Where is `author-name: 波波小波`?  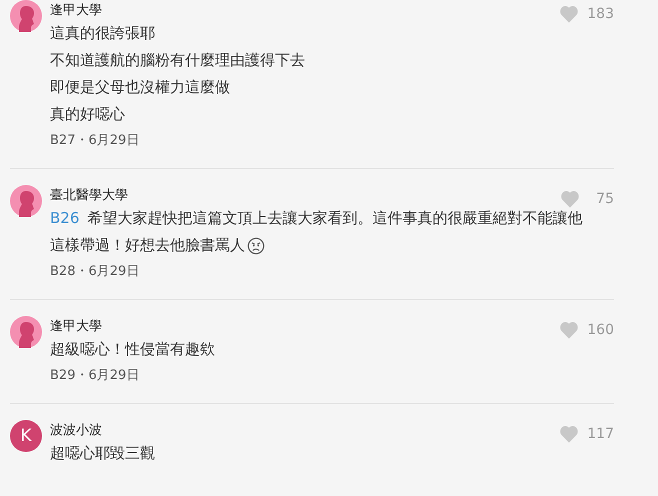 author-name: 波波小波 is located at coordinates (76, 430).